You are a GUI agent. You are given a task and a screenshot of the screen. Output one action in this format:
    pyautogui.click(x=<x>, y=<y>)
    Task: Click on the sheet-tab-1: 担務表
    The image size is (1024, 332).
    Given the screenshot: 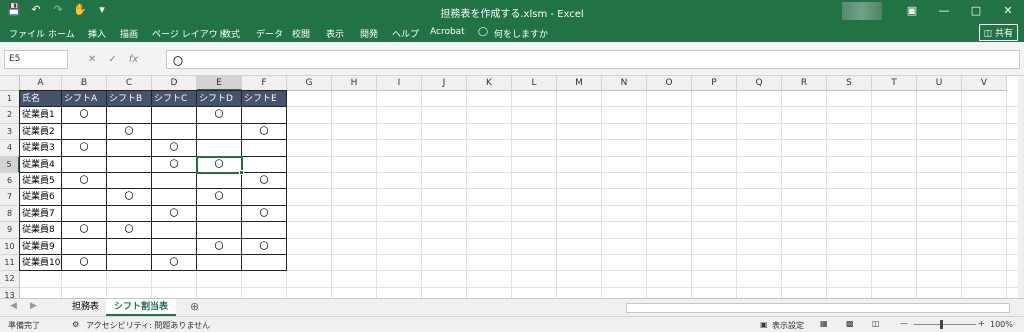 What is the action you would take?
    pyautogui.click(x=85, y=307)
    